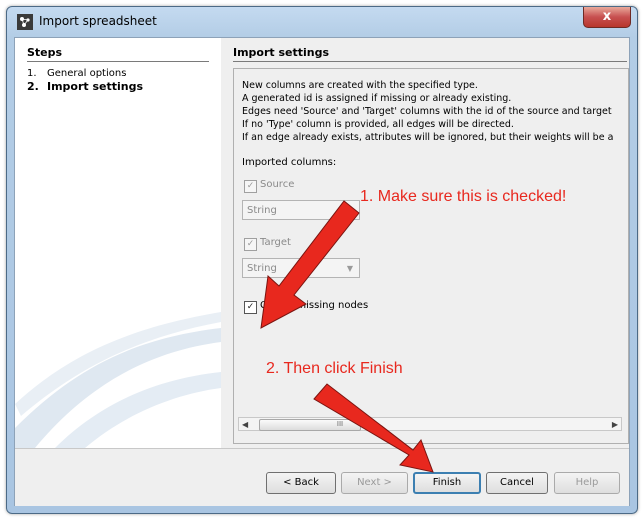 The width and height of the screenshot is (643, 520). I want to click on source-checkbox: ✓, so click(250, 186).